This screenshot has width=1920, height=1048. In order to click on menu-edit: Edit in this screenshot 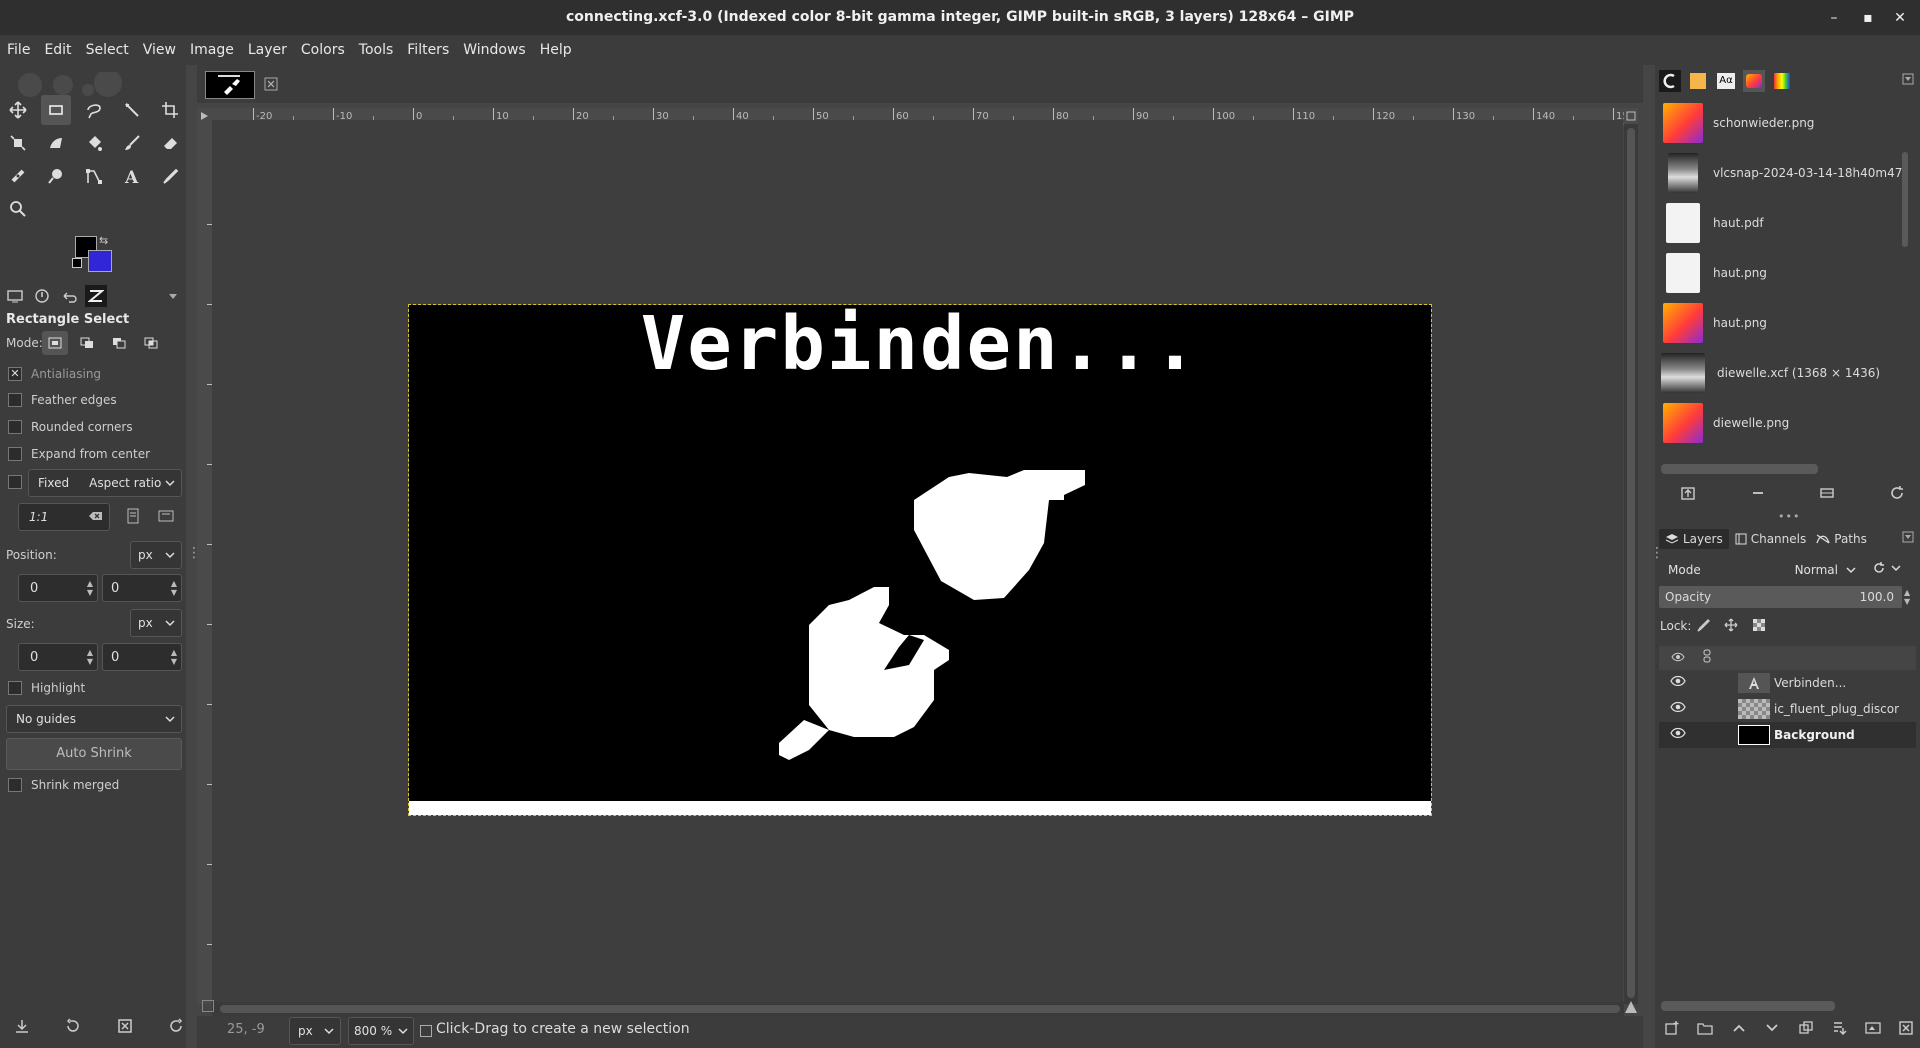, I will do `click(57, 50)`.